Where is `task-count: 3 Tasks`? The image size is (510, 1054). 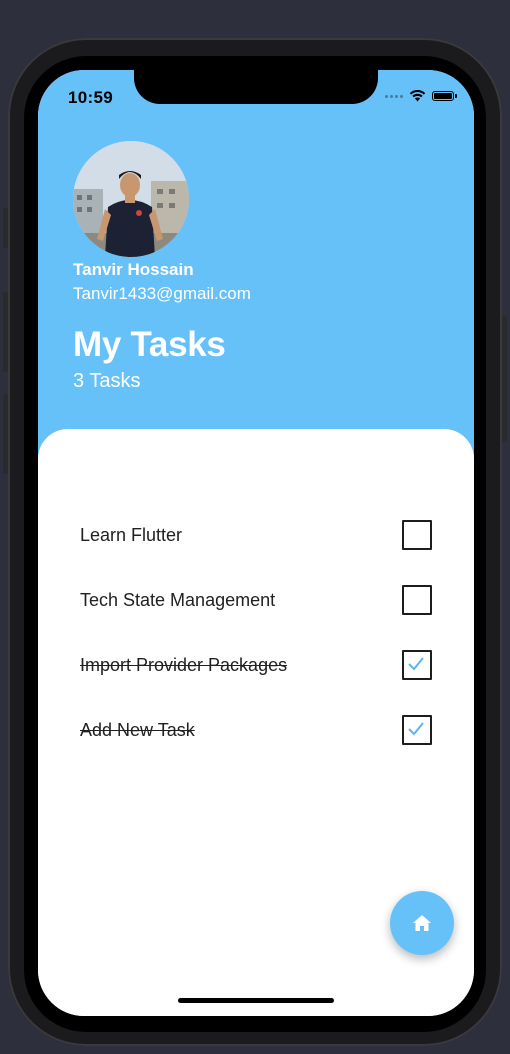 task-count: 3 Tasks is located at coordinates (107, 381).